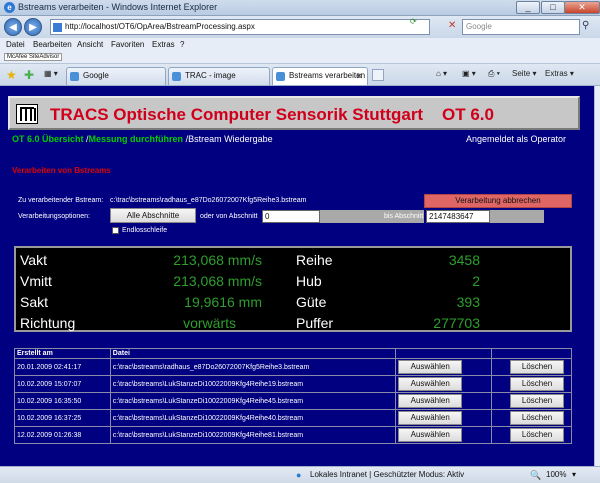 The height and width of the screenshot is (483, 600). I want to click on row-date: 10.02.2009 16:37:25, so click(62, 418).